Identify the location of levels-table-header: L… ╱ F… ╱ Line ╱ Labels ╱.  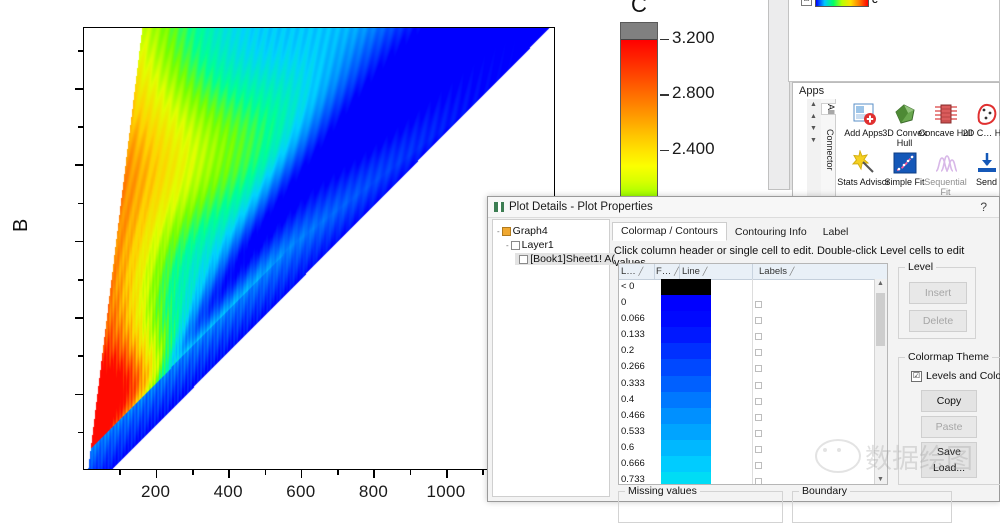
(753, 272).